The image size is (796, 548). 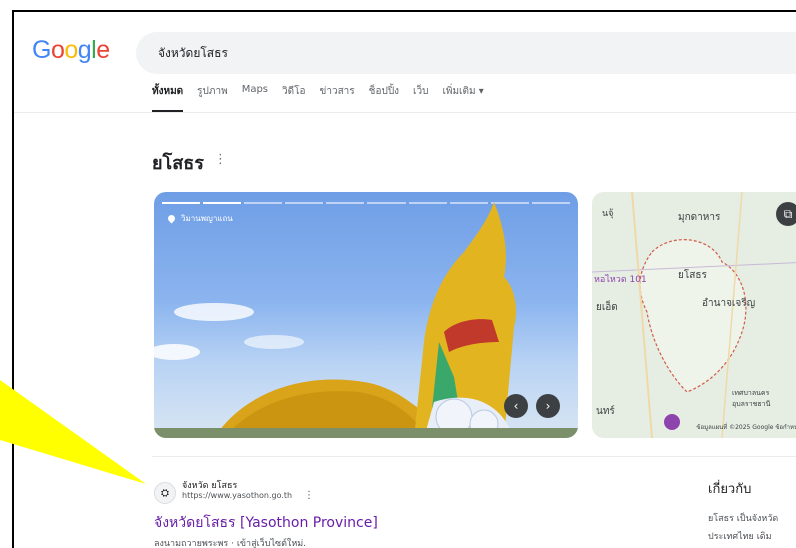 I want to click on search-input: จังหวัดยโสธร, so click(x=466, y=53).